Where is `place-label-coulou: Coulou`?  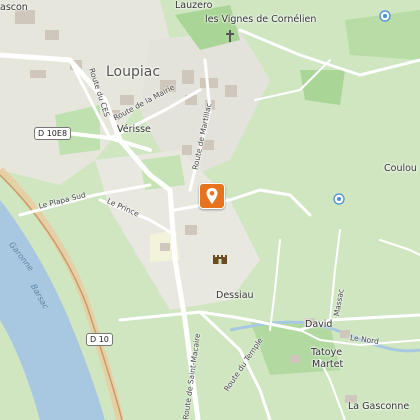
place-label-coulou: Coulou is located at coordinates (400, 168).